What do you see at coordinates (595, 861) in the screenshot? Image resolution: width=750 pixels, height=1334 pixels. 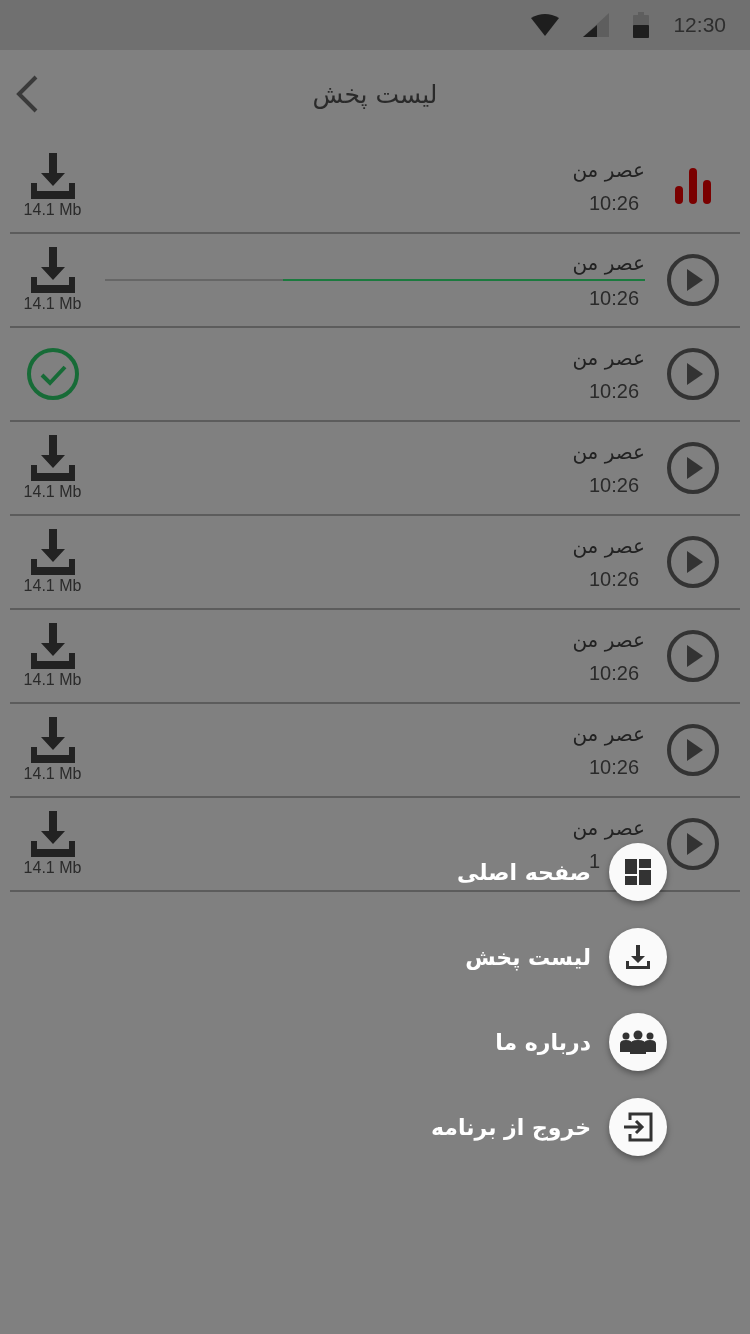 I see `track-duration: 1` at bounding box center [595, 861].